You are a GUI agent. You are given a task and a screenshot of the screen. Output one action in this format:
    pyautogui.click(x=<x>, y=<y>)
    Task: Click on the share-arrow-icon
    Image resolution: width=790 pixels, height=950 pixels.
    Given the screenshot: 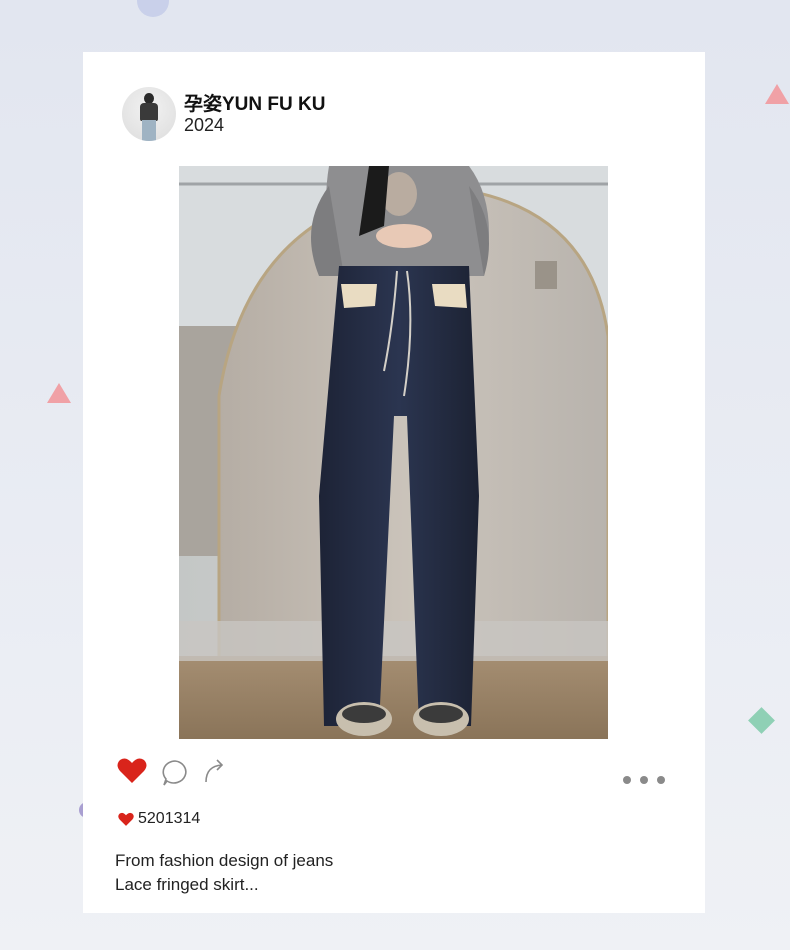 What is the action you would take?
    pyautogui.click(x=215, y=771)
    